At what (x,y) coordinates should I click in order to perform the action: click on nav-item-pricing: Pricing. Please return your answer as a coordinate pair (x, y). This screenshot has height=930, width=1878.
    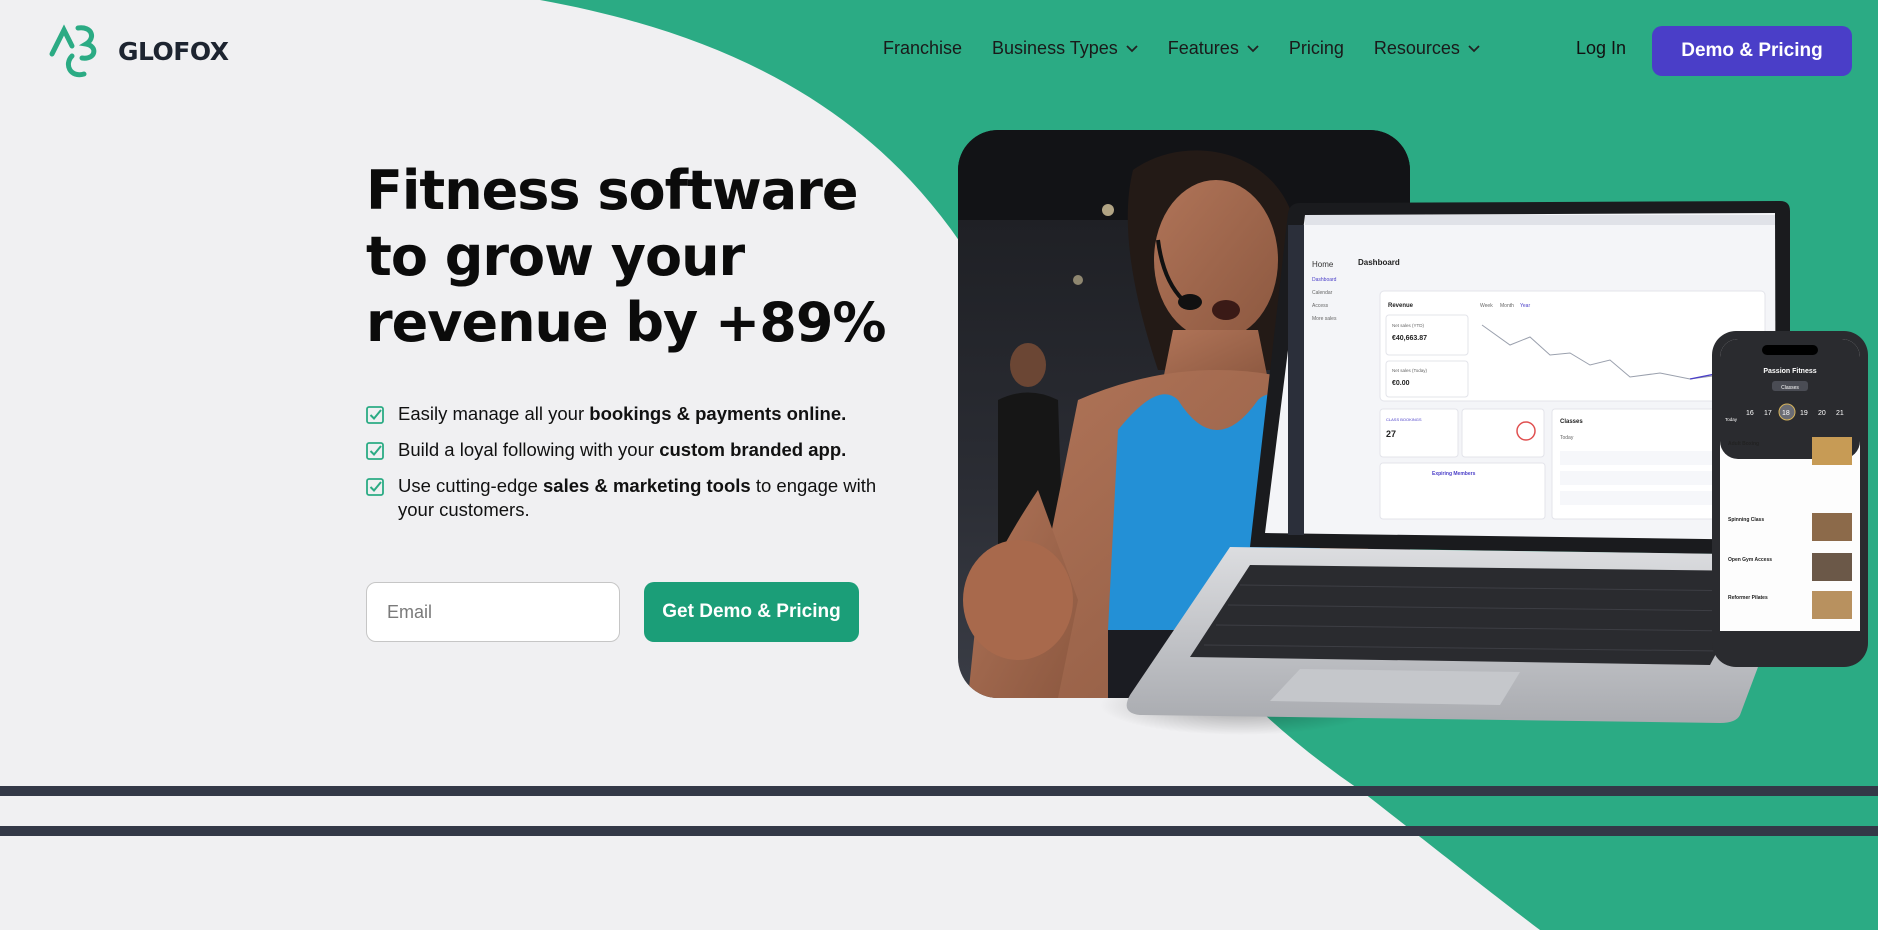
    Looking at the image, I should click on (1316, 48).